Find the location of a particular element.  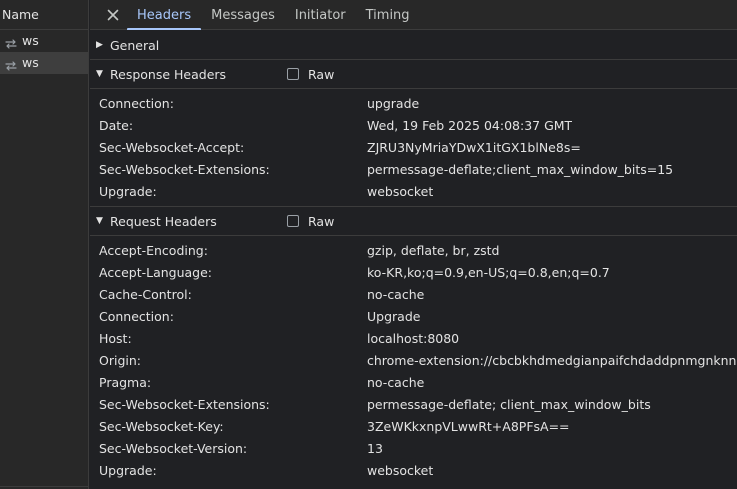

section-title: General is located at coordinates (135, 45).